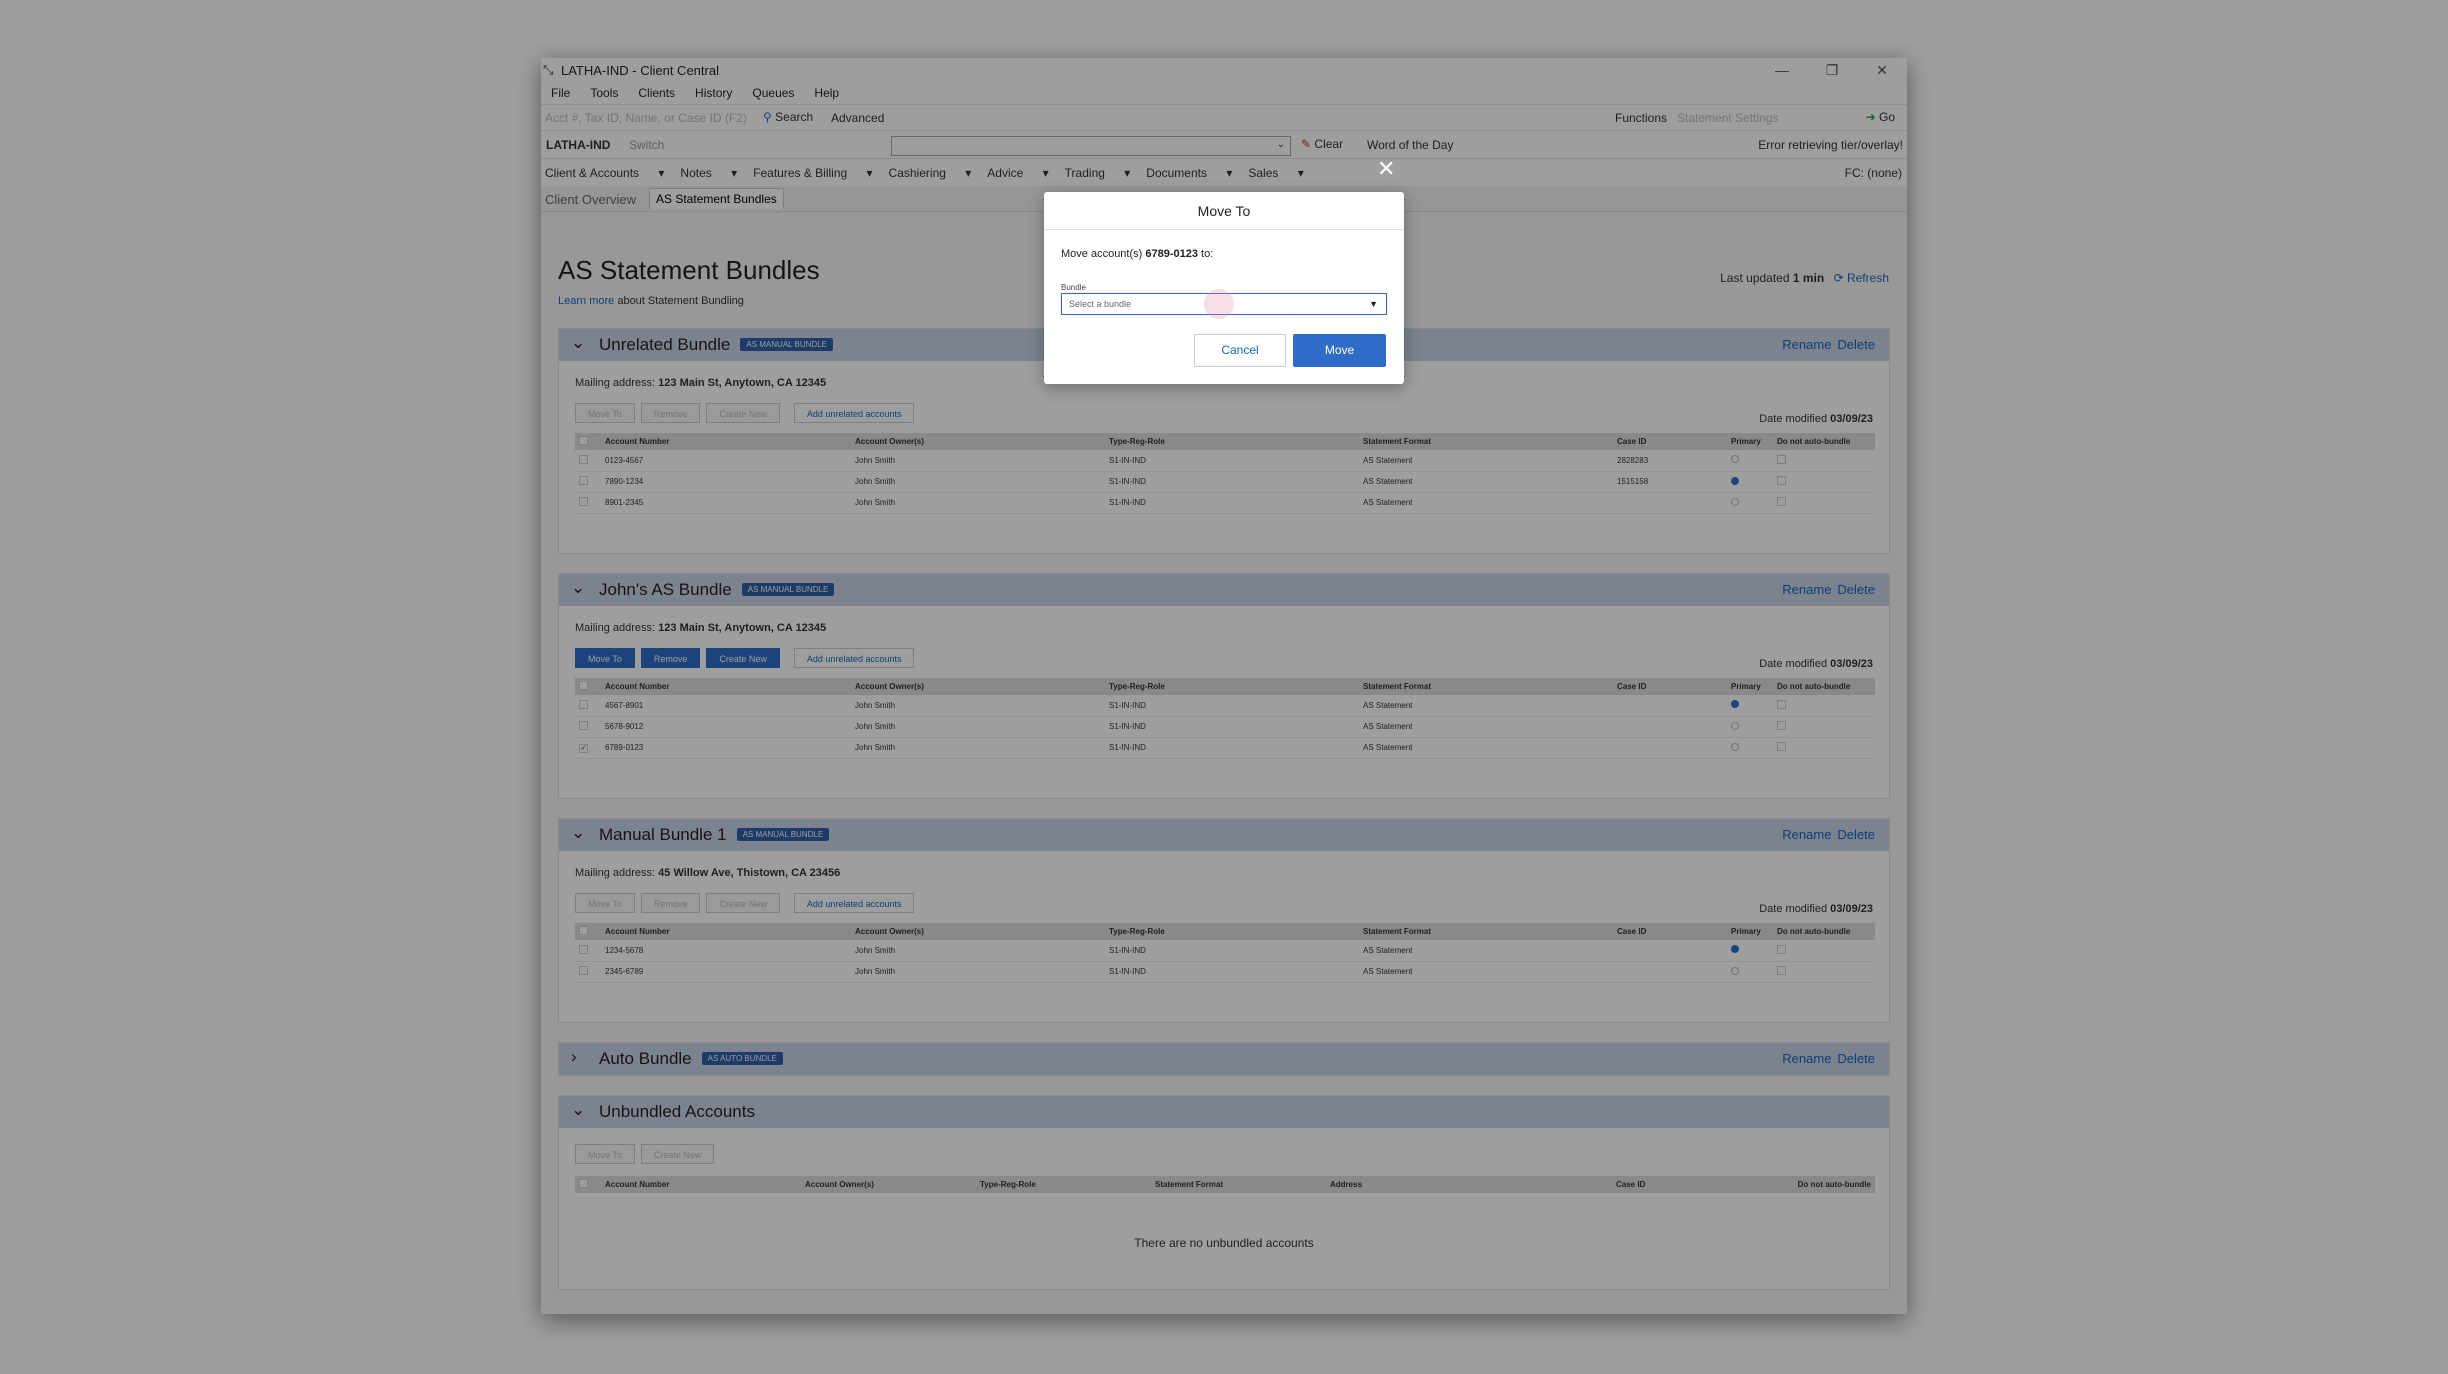 The image size is (2448, 1374). What do you see at coordinates (1373, 304) in the screenshot?
I see `caret-down-icon: ▼` at bounding box center [1373, 304].